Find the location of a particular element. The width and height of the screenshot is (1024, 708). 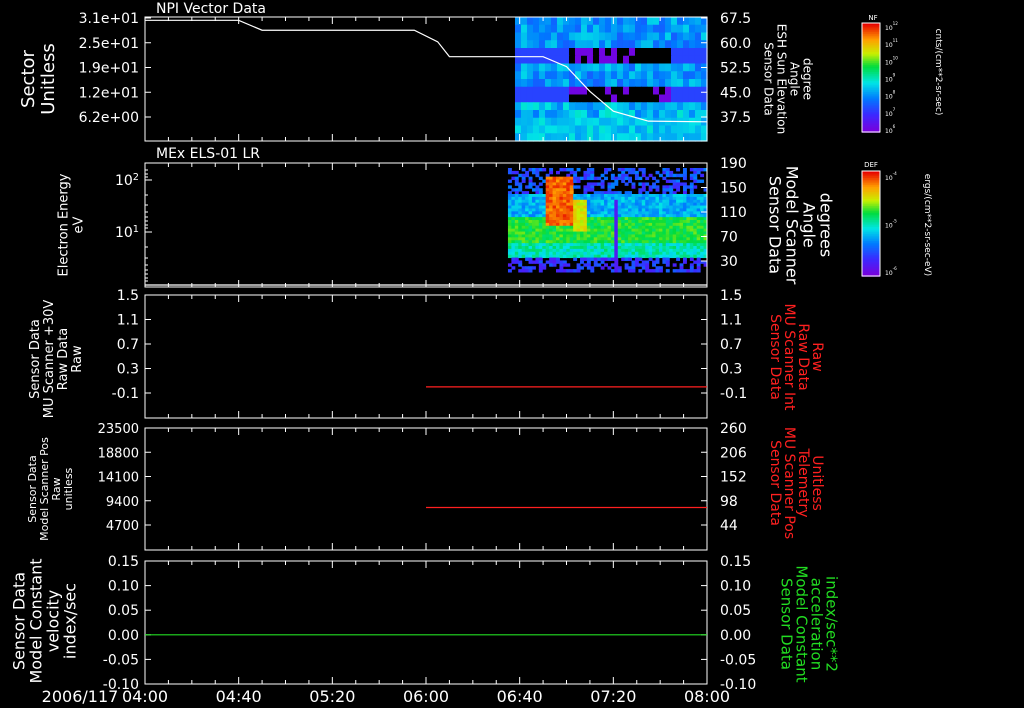

npi-colorbar-tick: 109 is located at coordinates (890, 78).